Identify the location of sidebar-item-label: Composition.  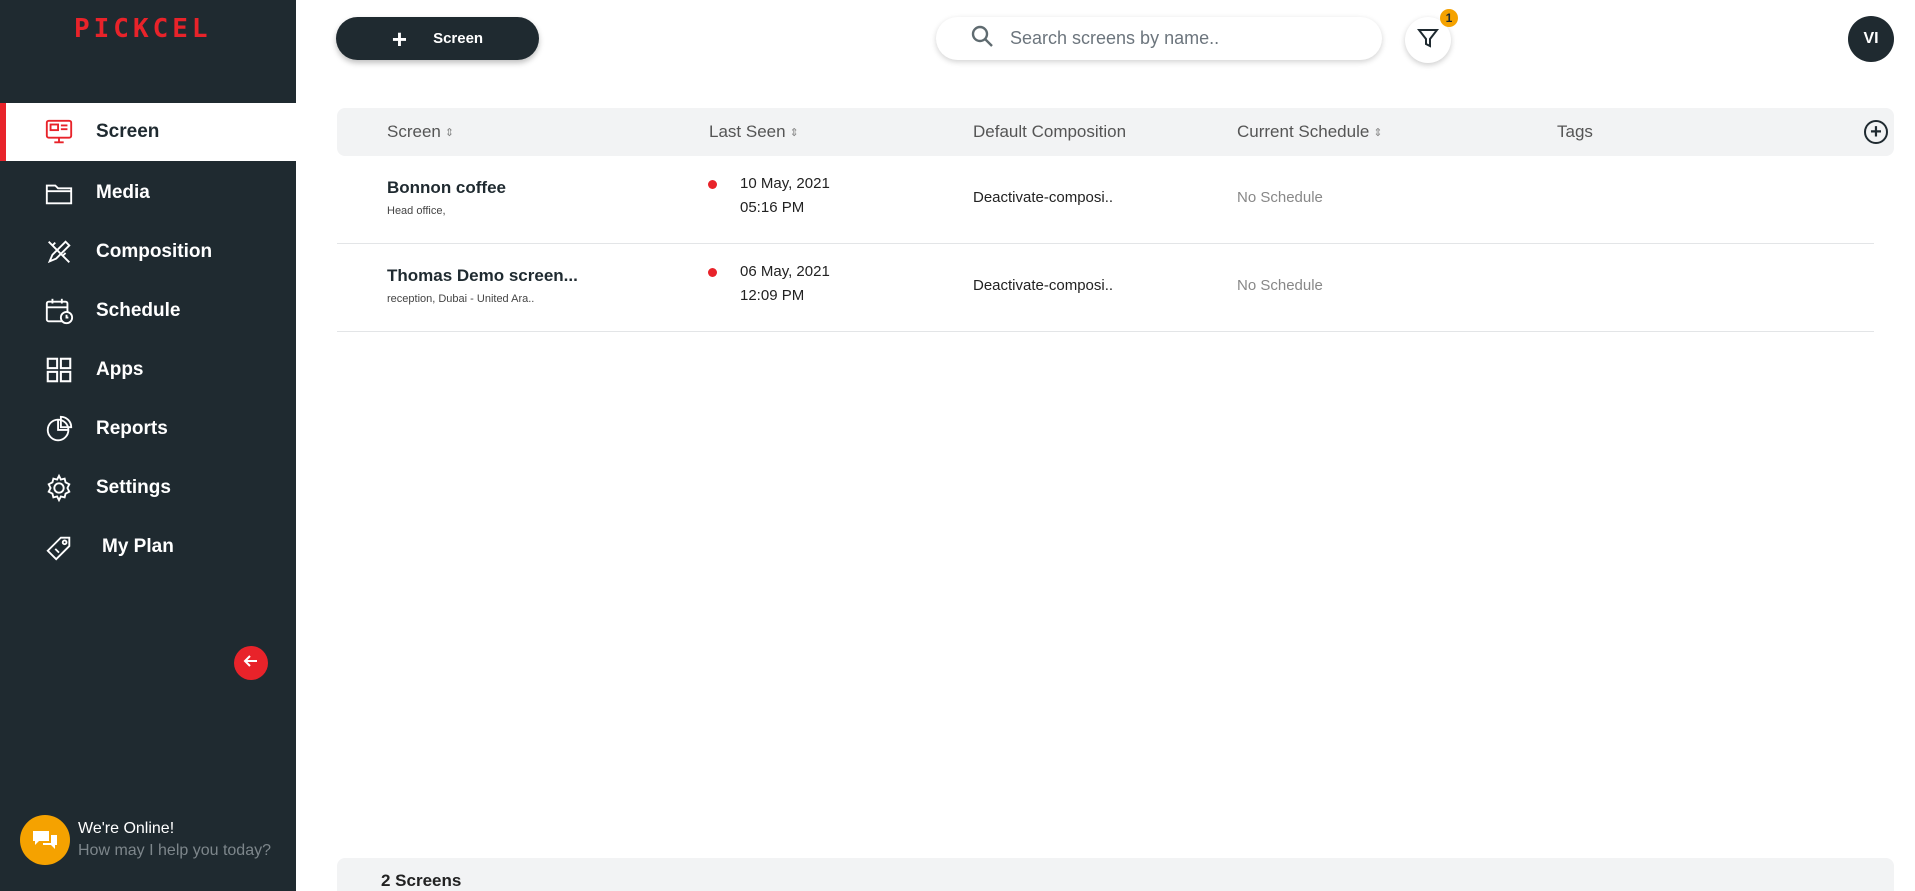
(154, 251).